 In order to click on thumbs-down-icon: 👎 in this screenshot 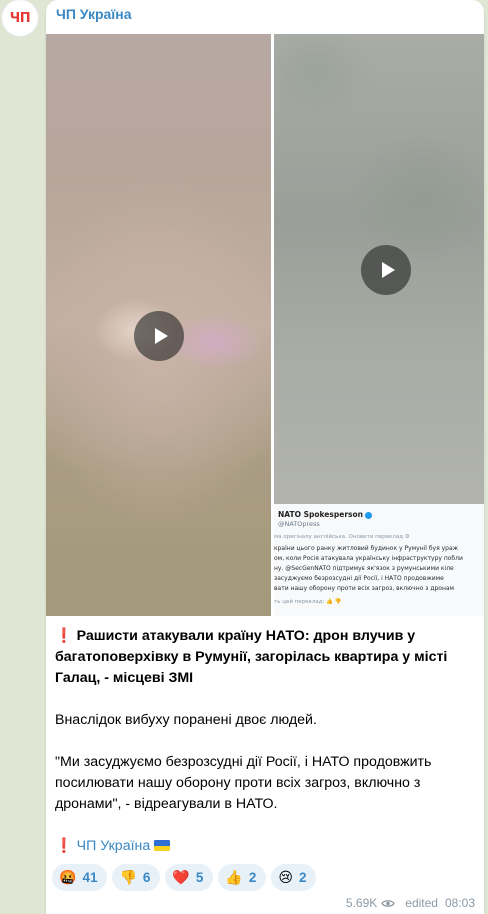, I will do `click(128, 877)`.